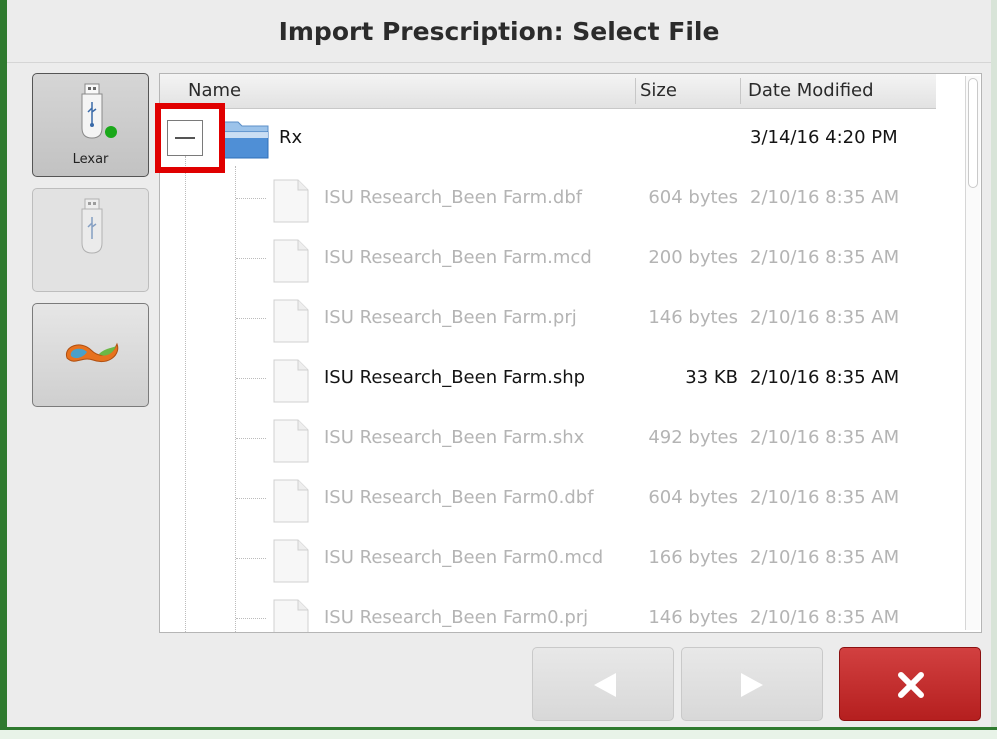 The height and width of the screenshot is (739, 997). Describe the element at coordinates (693, 257) in the screenshot. I see `file-size: 200 bytes` at that location.